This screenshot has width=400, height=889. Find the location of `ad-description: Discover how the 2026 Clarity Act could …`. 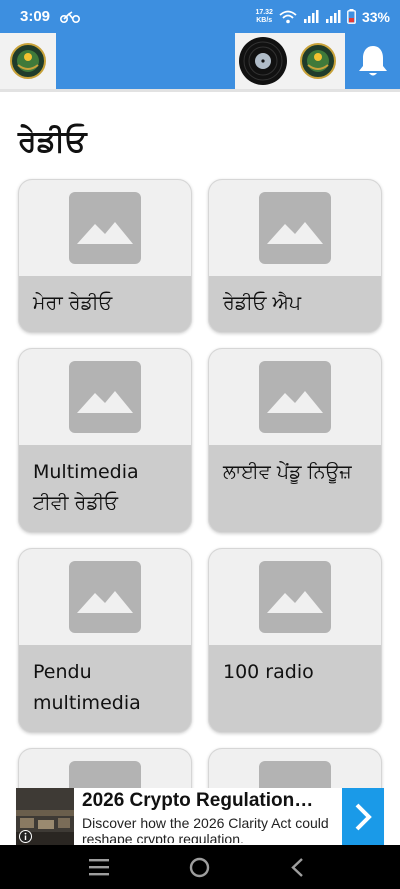

ad-description: Discover how the 2026 Clarity Act could … is located at coordinates (205, 829).